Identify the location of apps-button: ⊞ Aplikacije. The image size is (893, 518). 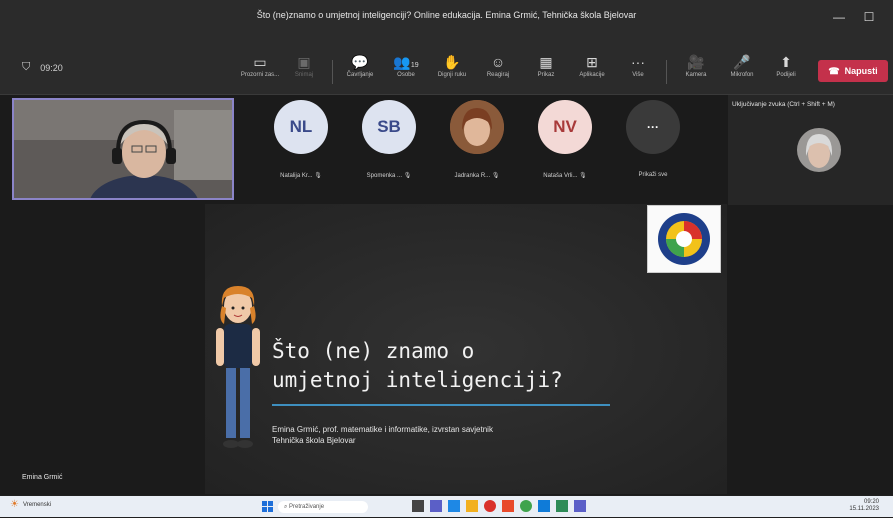
(592, 72).